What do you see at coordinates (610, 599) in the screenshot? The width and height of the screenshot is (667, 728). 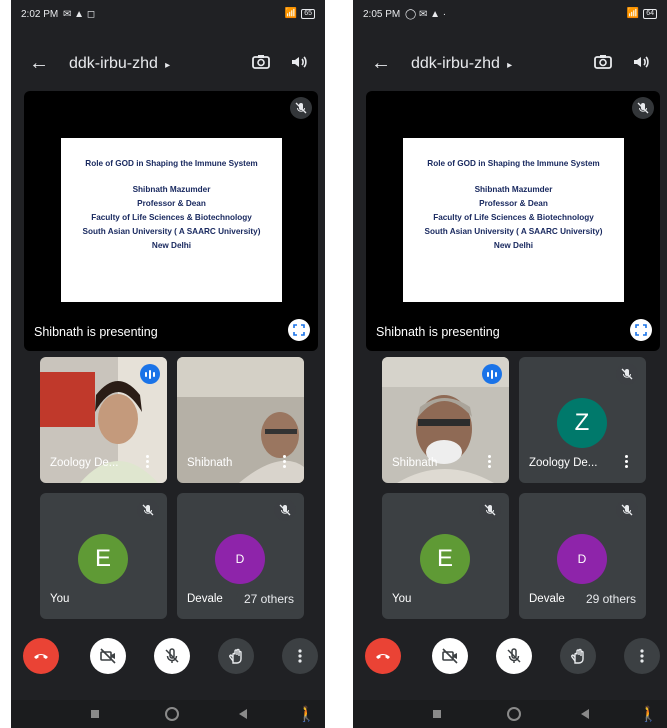 I see `others-count-chip: 29 others` at bounding box center [610, 599].